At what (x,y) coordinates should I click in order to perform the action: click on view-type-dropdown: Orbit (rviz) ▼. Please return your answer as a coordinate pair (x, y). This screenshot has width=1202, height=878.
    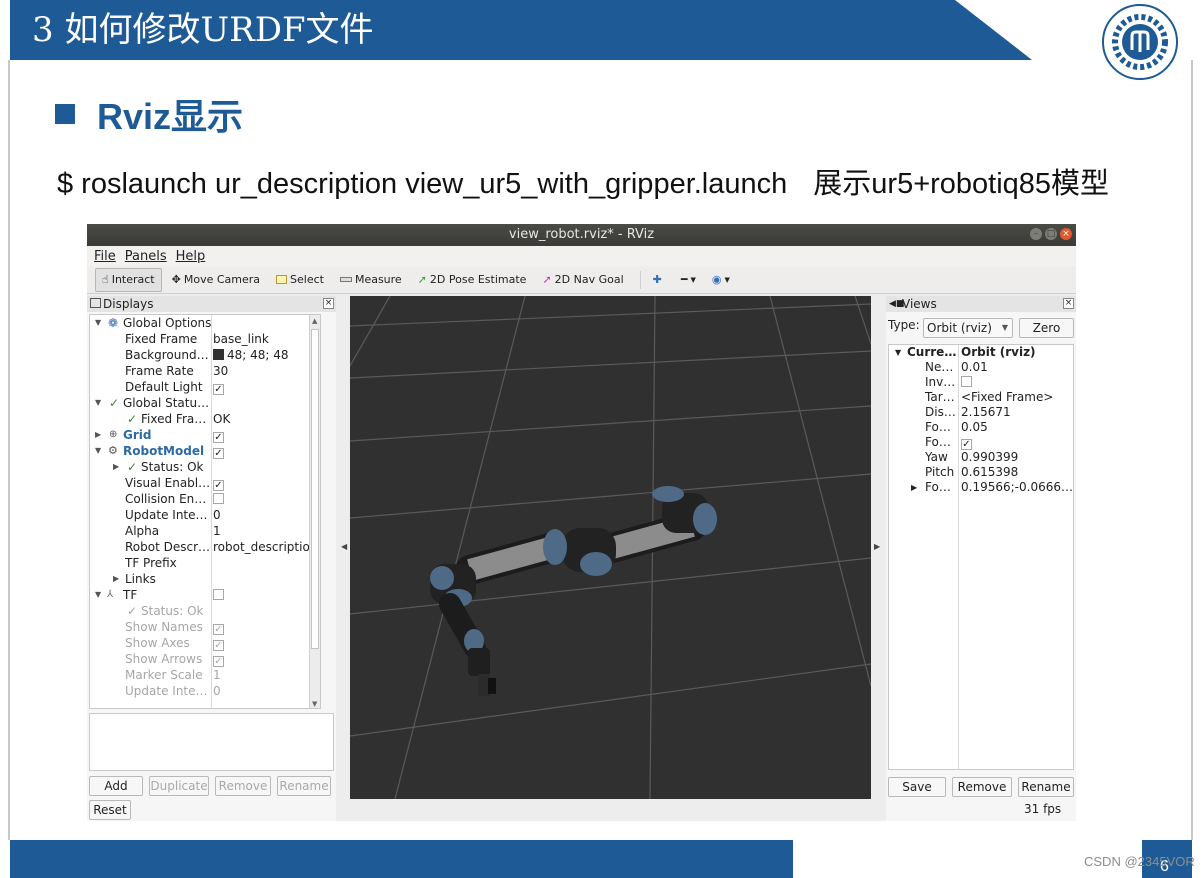
    Looking at the image, I should click on (968, 328).